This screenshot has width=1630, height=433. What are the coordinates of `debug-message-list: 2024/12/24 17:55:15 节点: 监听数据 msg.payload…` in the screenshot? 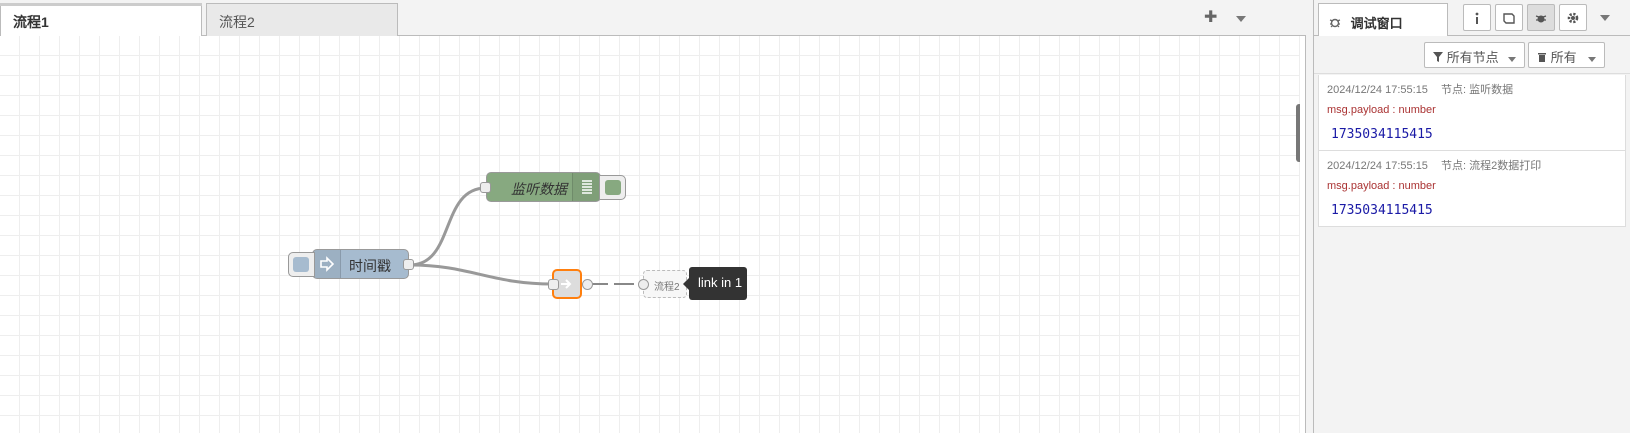 It's located at (1472, 151).